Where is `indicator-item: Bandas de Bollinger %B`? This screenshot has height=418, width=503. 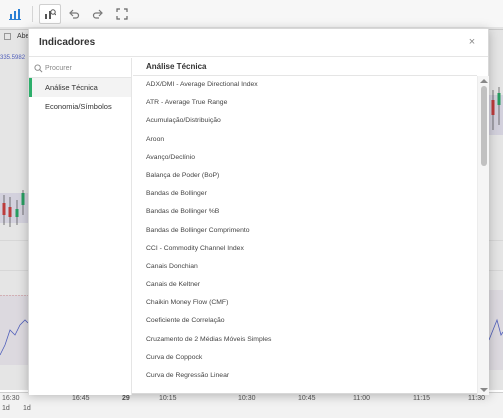
indicator-item: Bandas de Bollinger %B is located at coordinates (305, 212).